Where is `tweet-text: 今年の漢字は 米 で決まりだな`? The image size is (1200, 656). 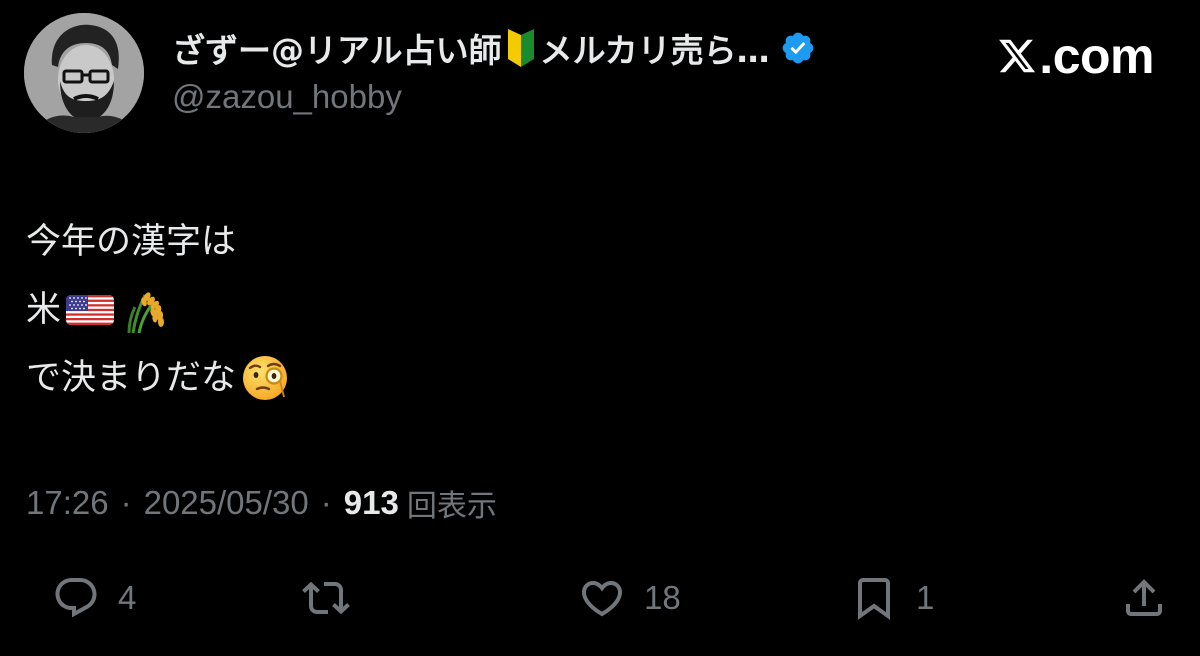 tweet-text: 今年の漢字は 米 で決まりだな is located at coordinates (158, 310).